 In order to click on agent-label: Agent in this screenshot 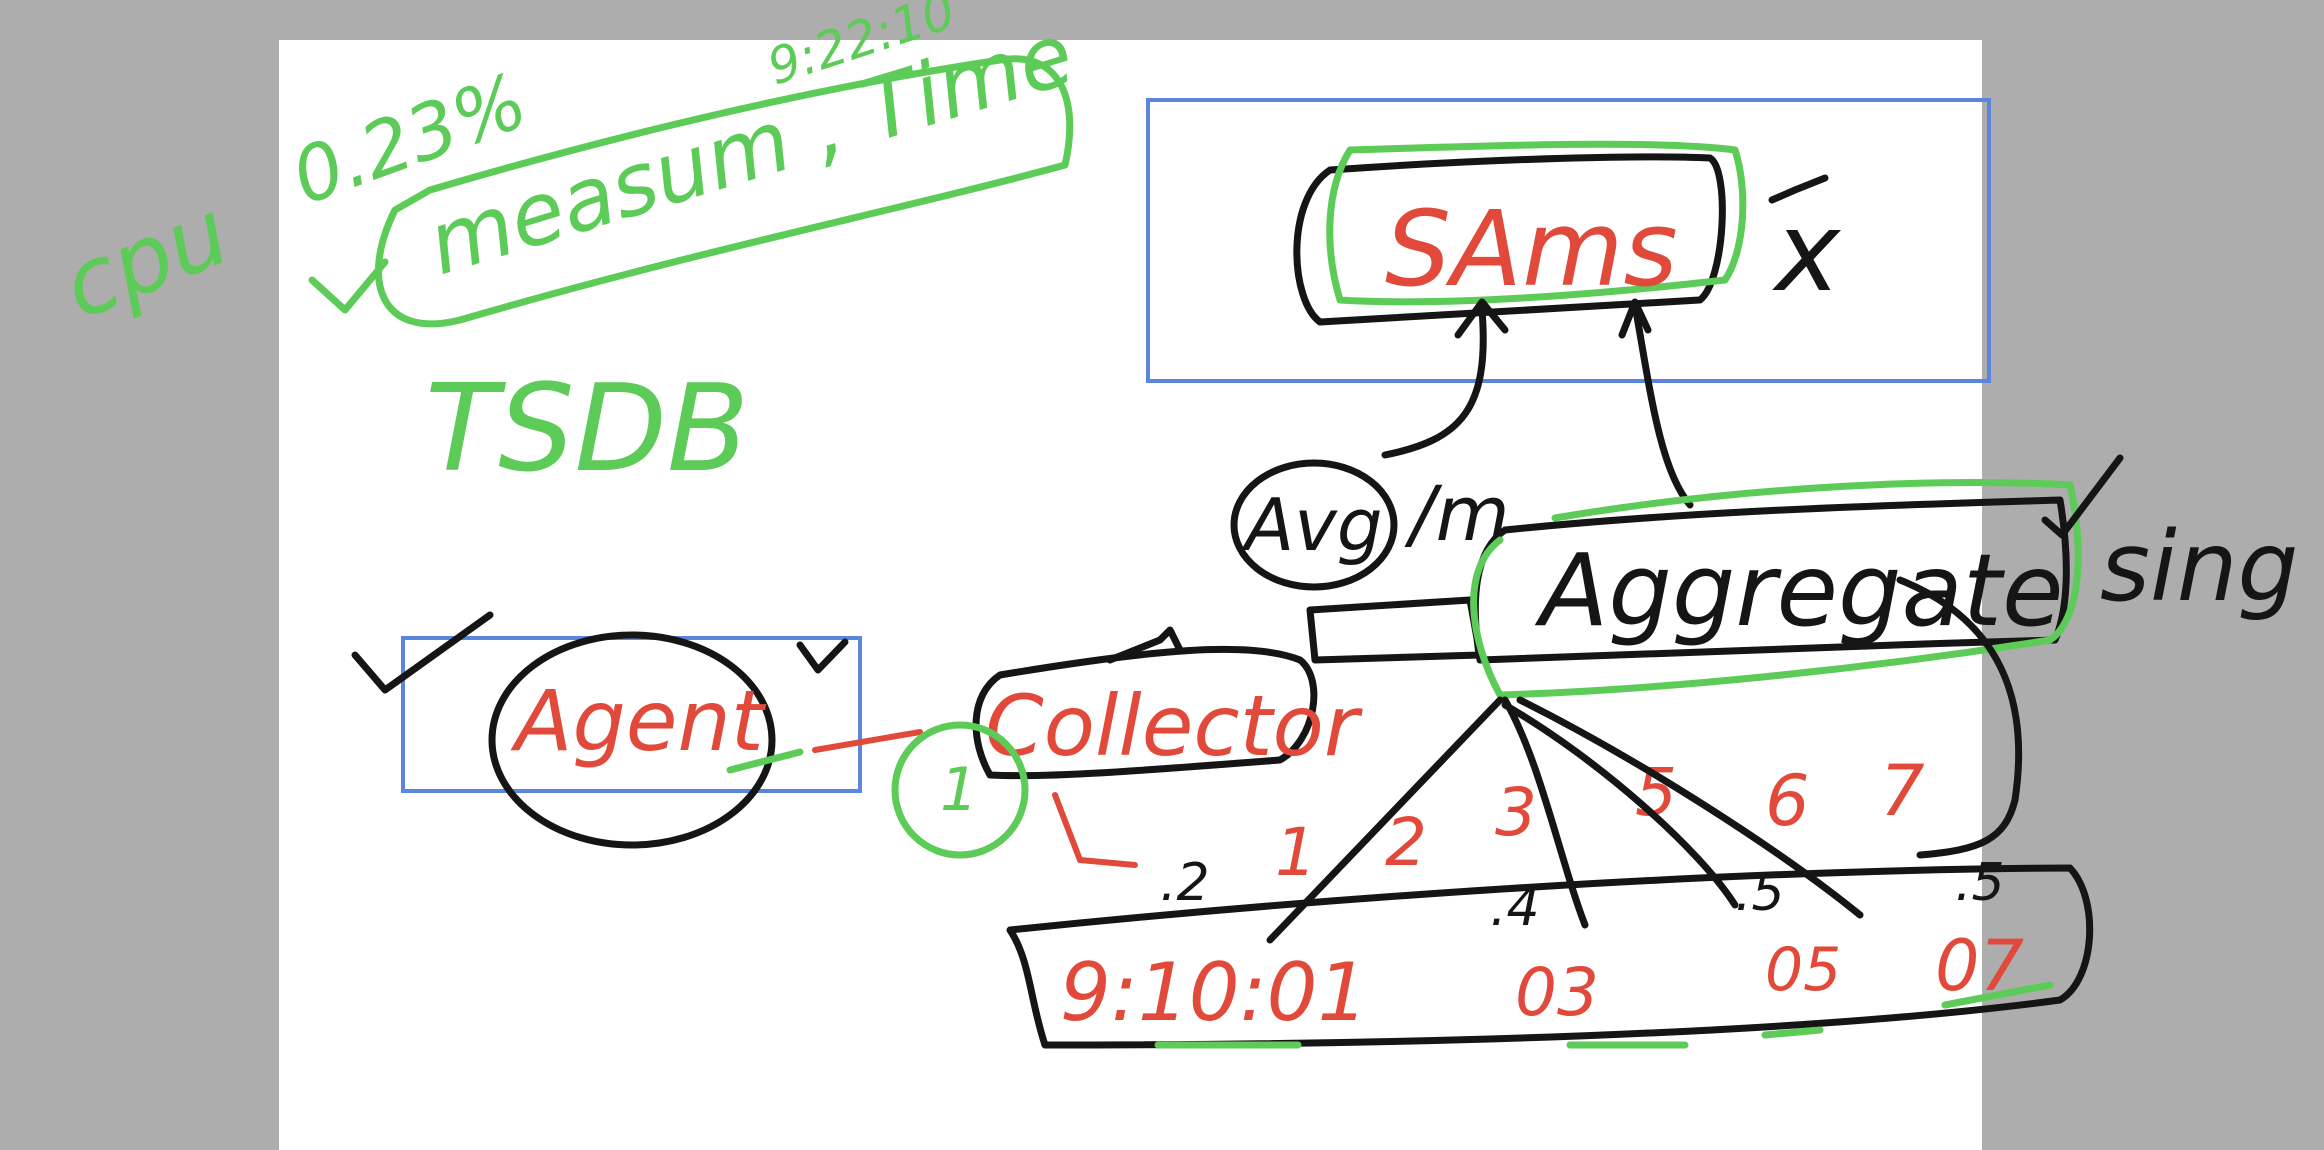, I will do `click(638, 721)`.